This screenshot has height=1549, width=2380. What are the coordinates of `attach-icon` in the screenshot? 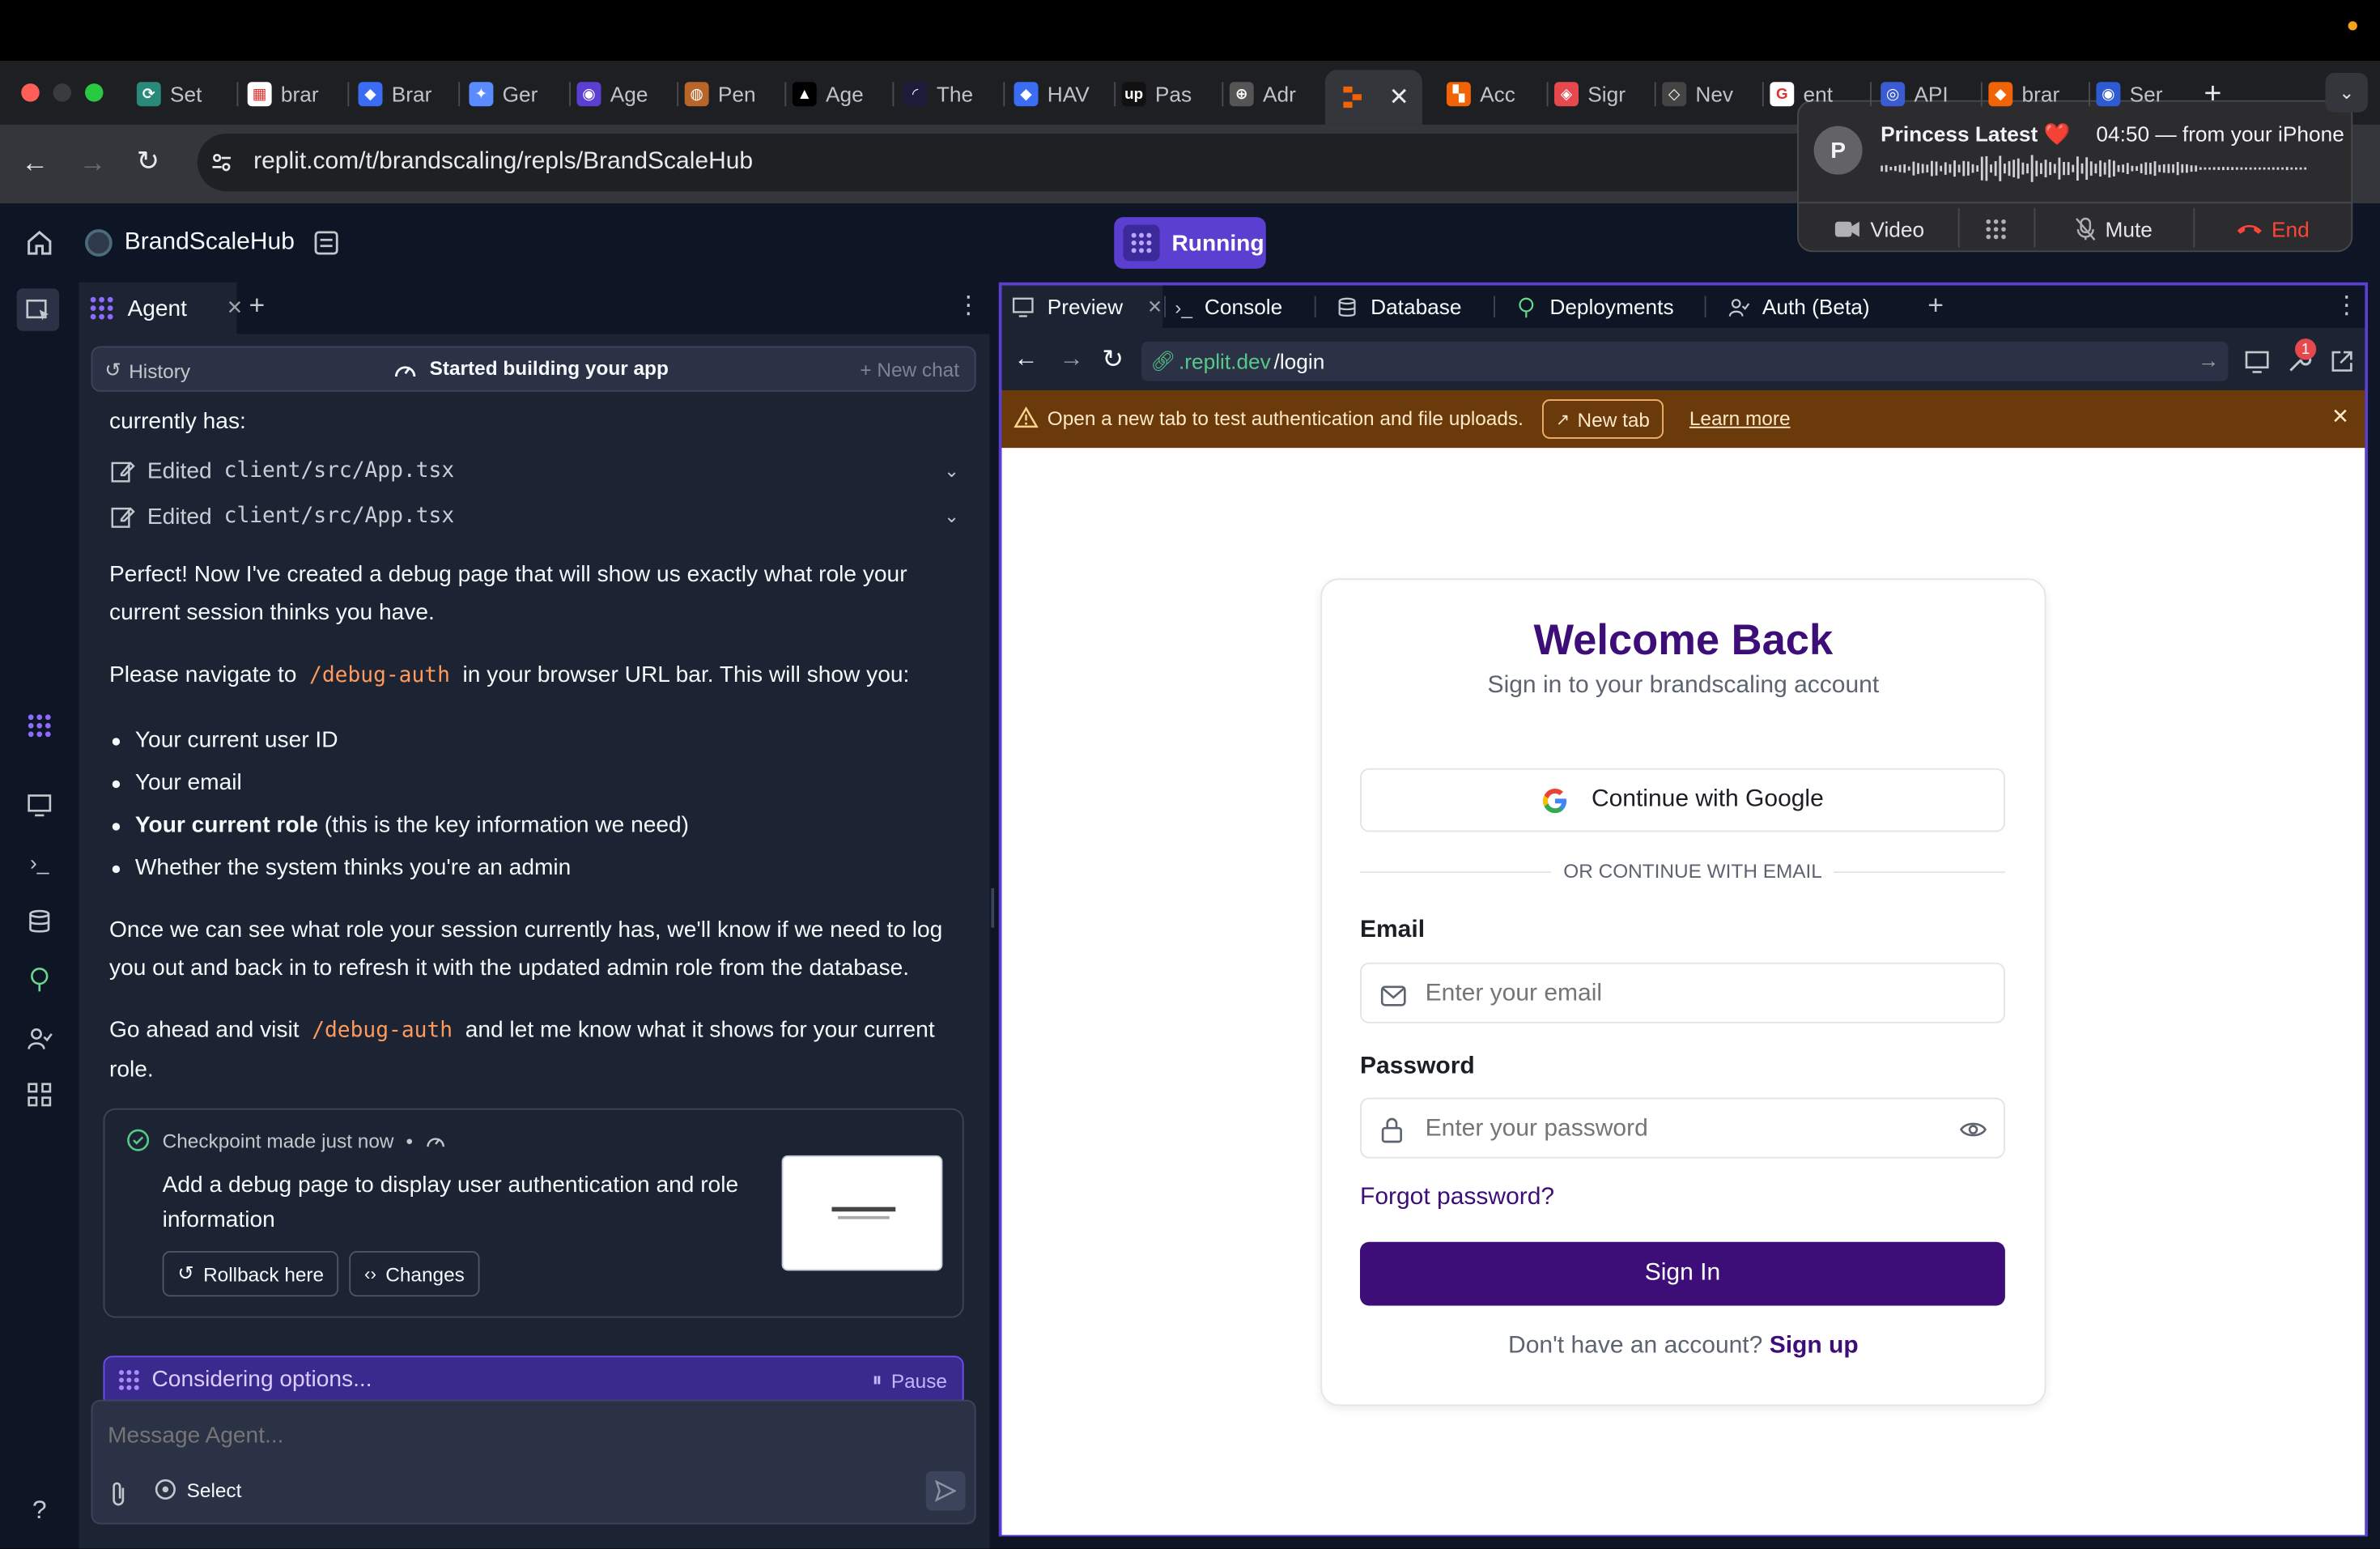 It's located at (118, 1494).